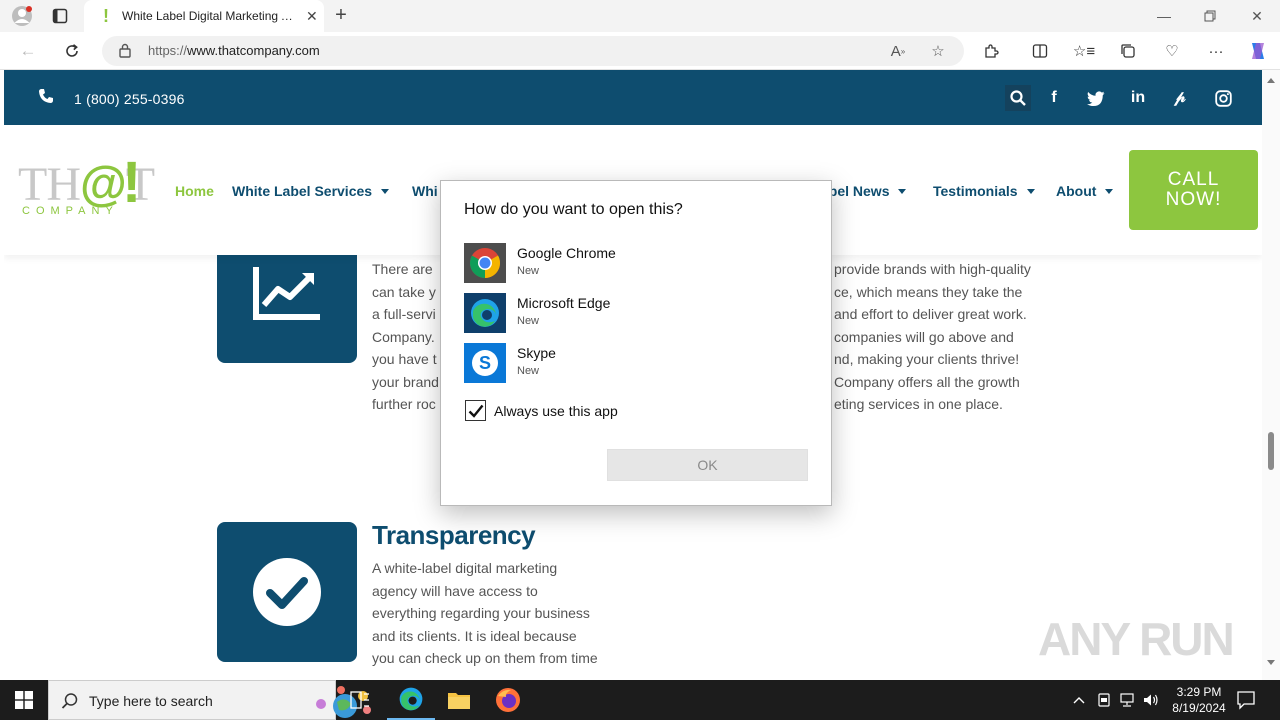 The width and height of the screenshot is (1280, 720). What do you see at coordinates (1040, 51) in the screenshot?
I see `split-screen-icon` at bounding box center [1040, 51].